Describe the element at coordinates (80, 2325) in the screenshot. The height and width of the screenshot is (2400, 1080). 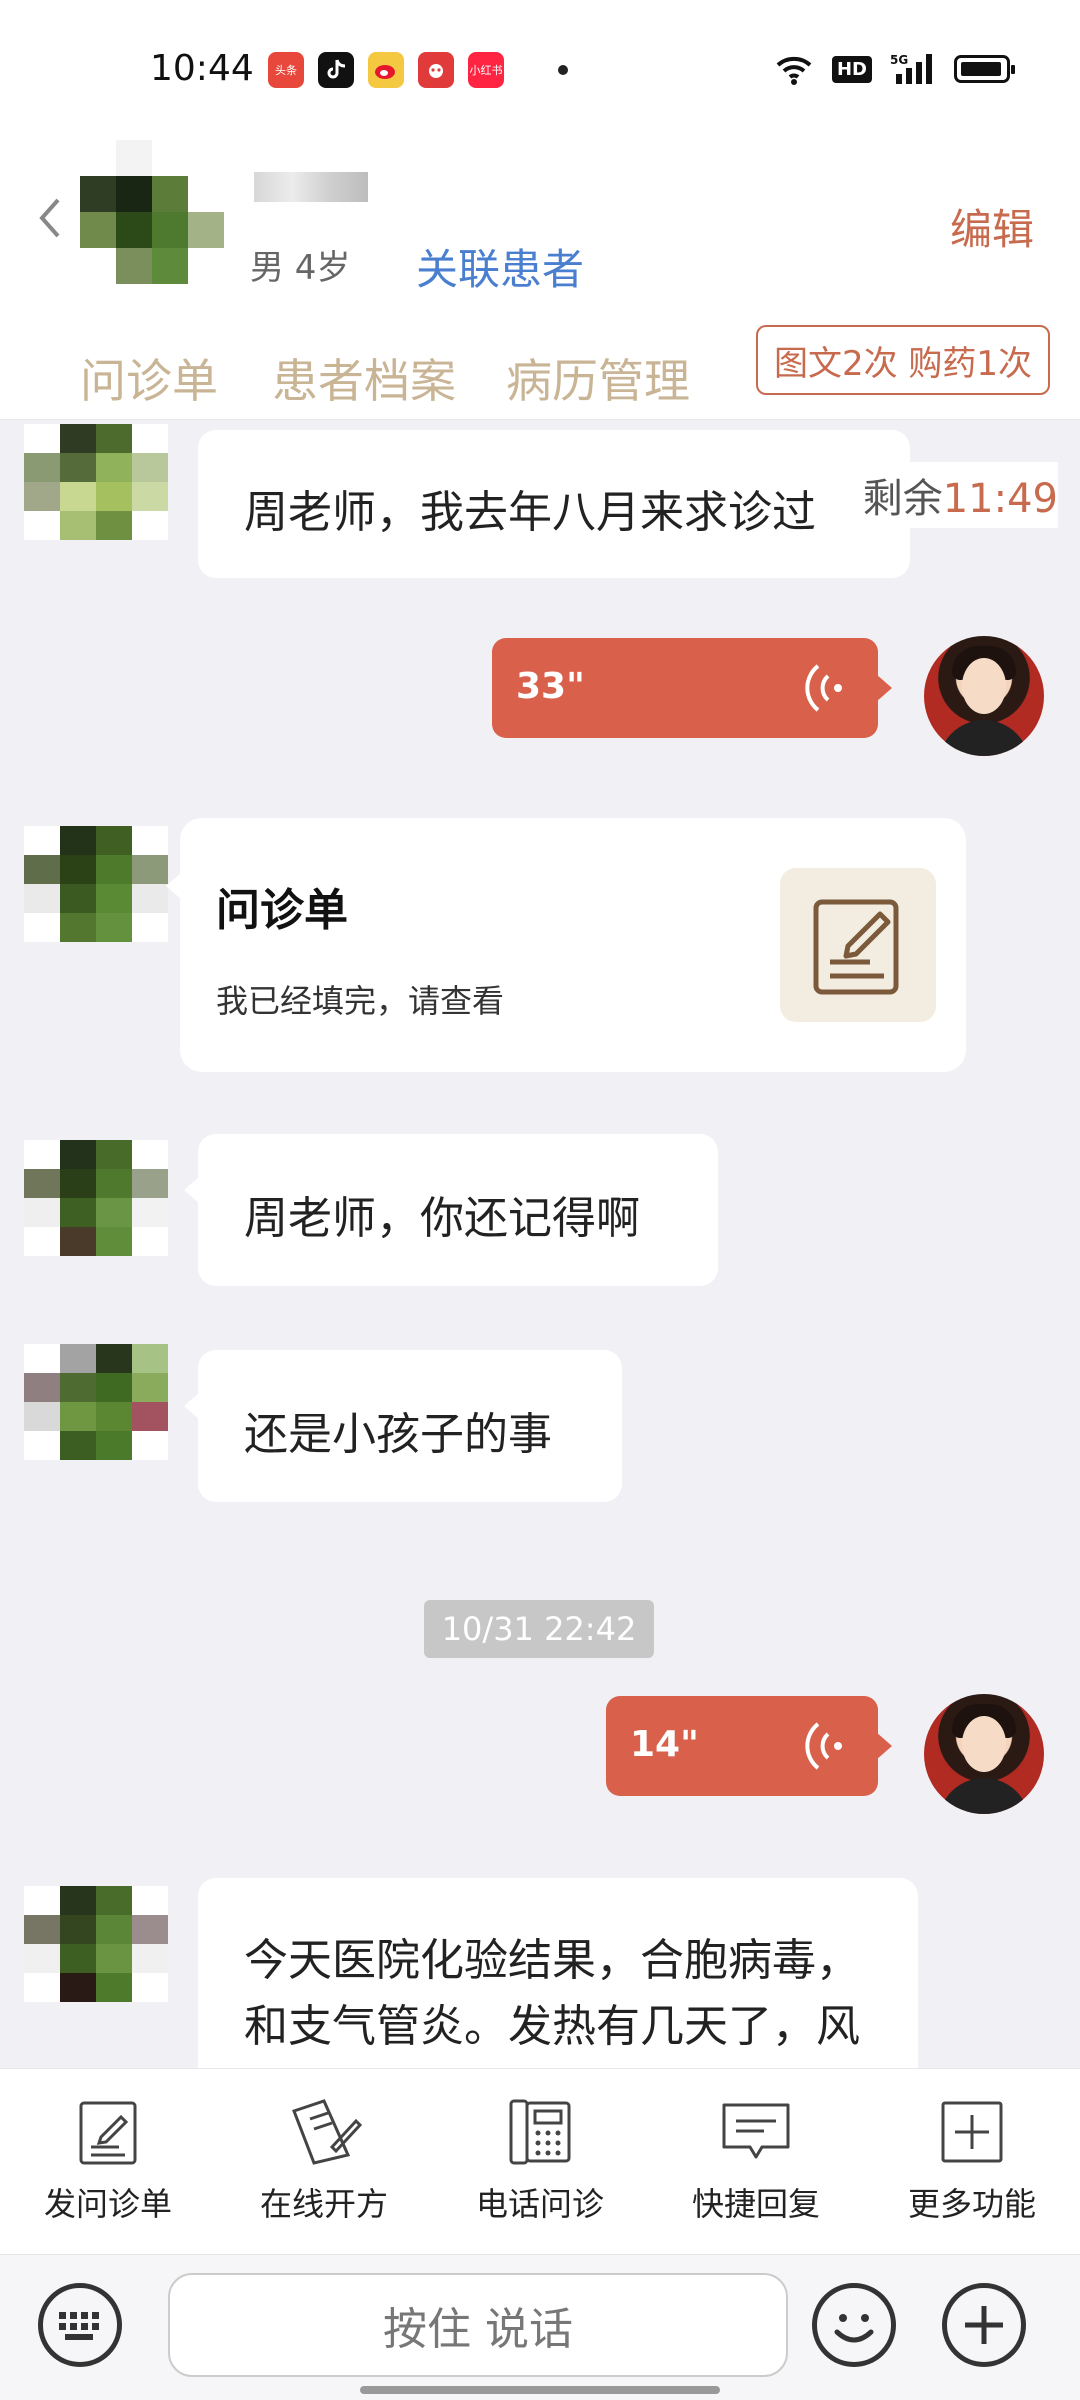
I see `keyboard-icon` at that location.